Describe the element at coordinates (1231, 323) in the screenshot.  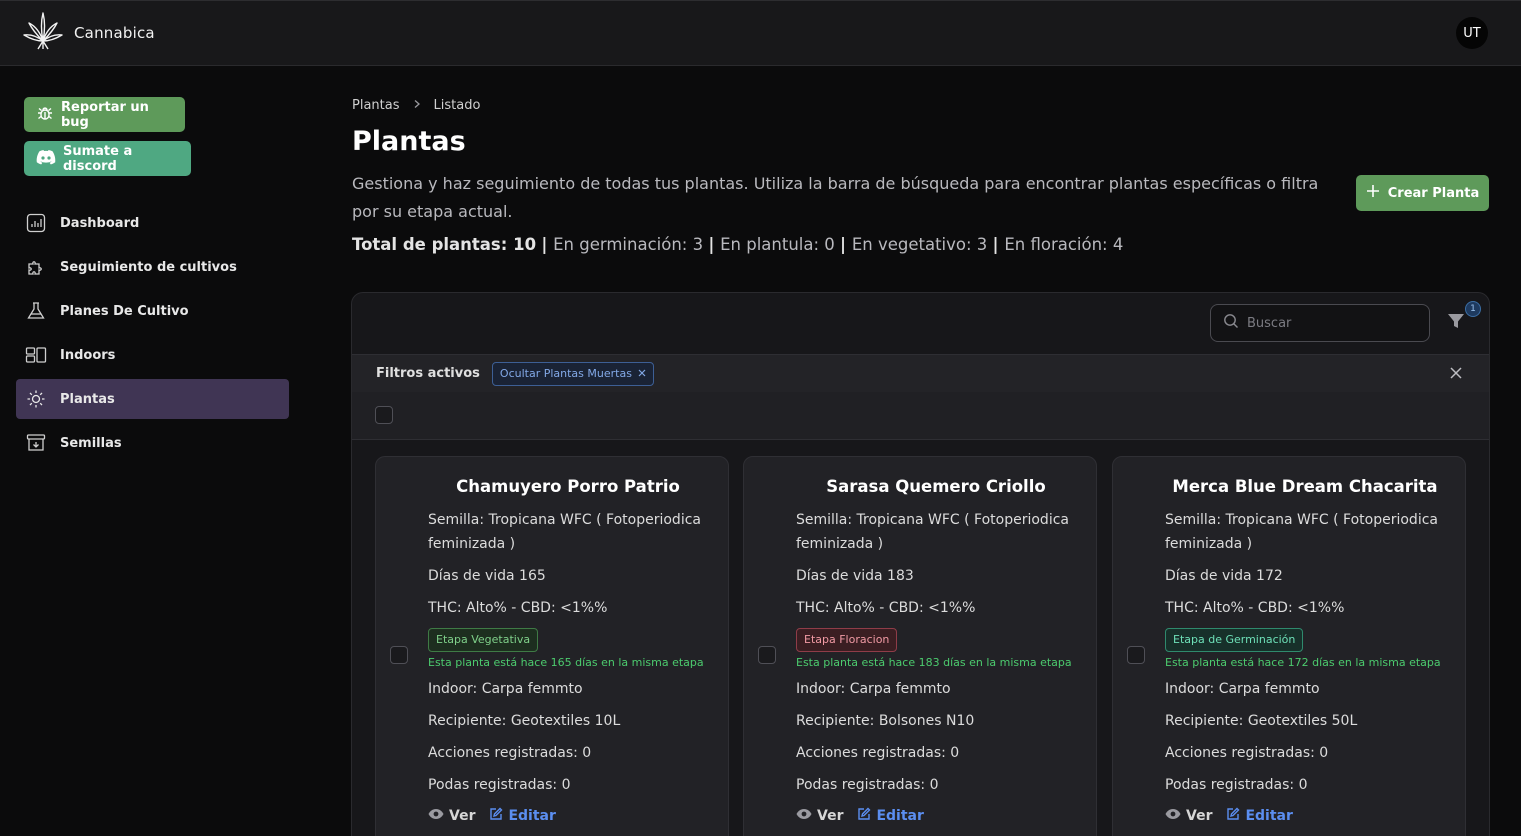
I see `search-icon` at that location.